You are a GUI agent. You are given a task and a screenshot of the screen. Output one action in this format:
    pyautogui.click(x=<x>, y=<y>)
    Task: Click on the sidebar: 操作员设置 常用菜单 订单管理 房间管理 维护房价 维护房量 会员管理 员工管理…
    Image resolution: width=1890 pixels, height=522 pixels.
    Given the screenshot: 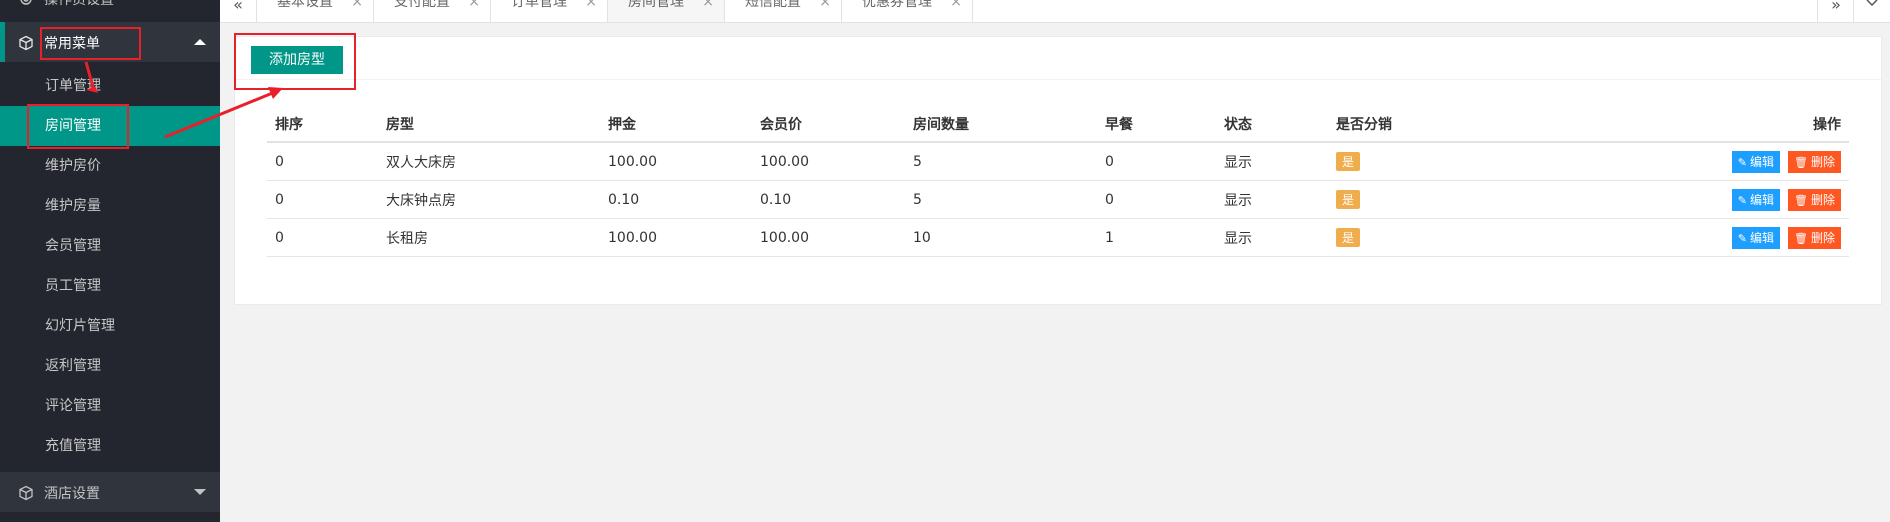 What is the action you would take?
    pyautogui.click(x=110, y=261)
    